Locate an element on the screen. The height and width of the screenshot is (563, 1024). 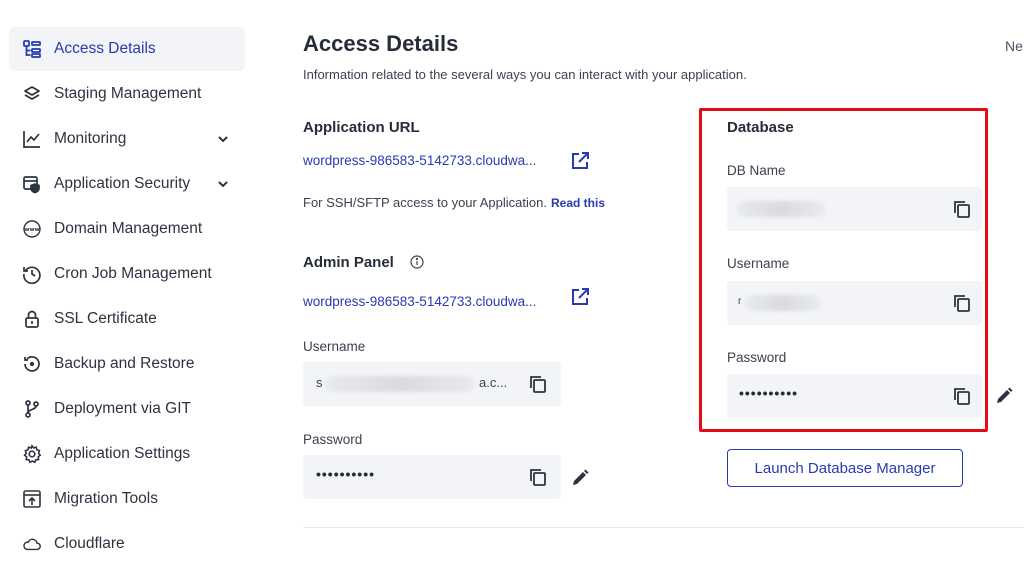
section-divider is located at coordinates (663, 527).